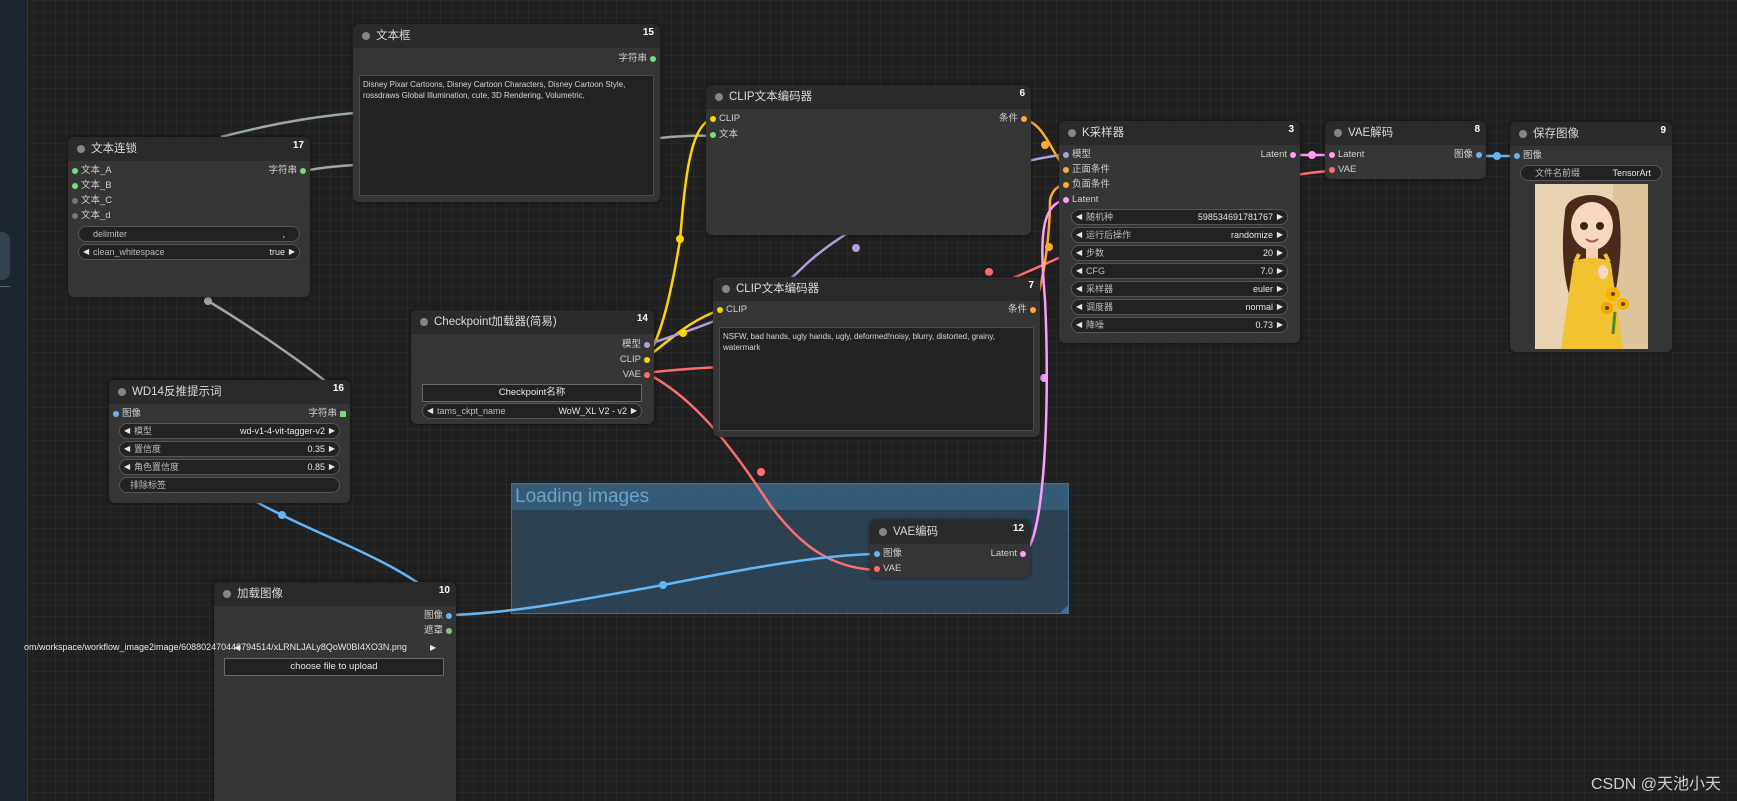 This screenshot has width=1737, height=801. What do you see at coordinates (229, 431) in the screenshot?
I see `model-widget: ◀ 模型 wd-v1-4-vit-tagger-v2 ▶` at bounding box center [229, 431].